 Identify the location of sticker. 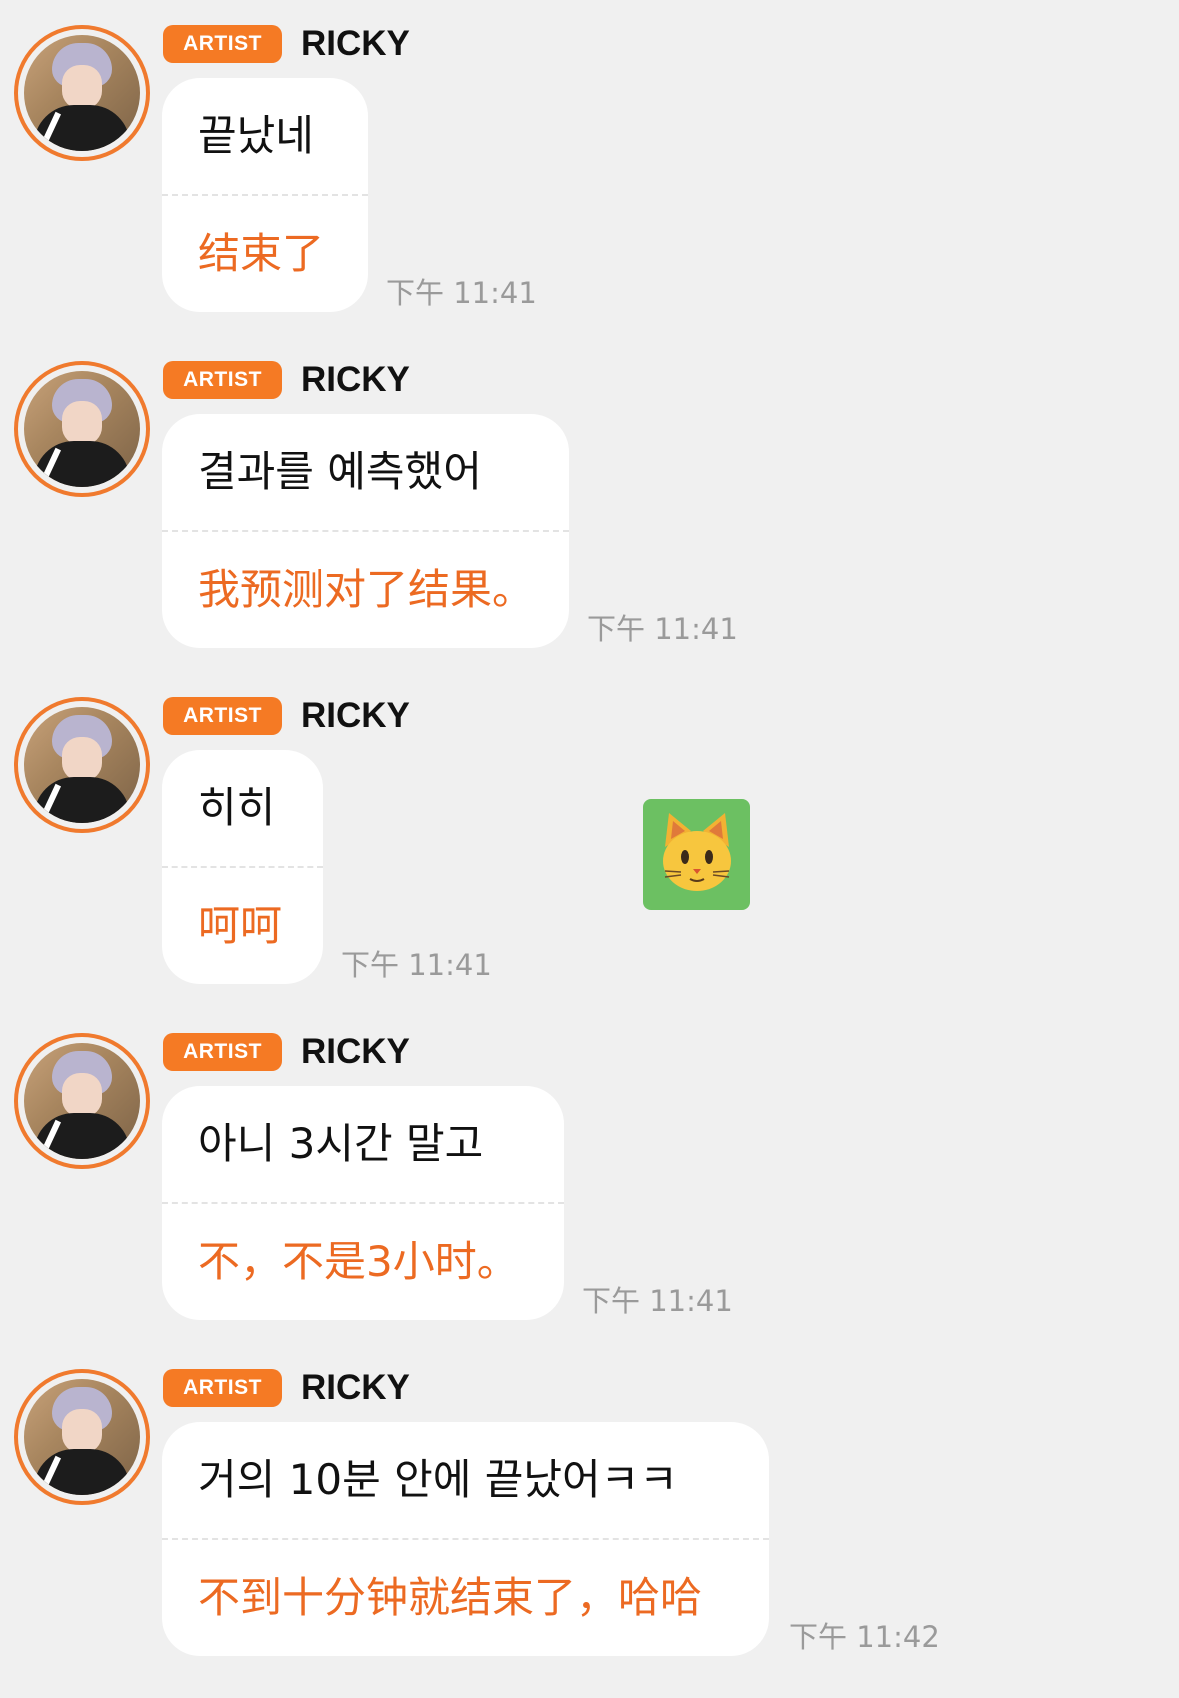
(696, 854).